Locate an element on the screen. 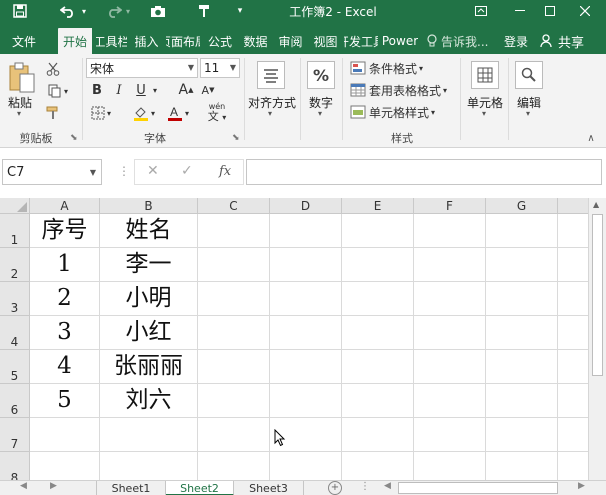 This screenshot has width=606, height=495. cut-icon is located at coordinates (53, 69).